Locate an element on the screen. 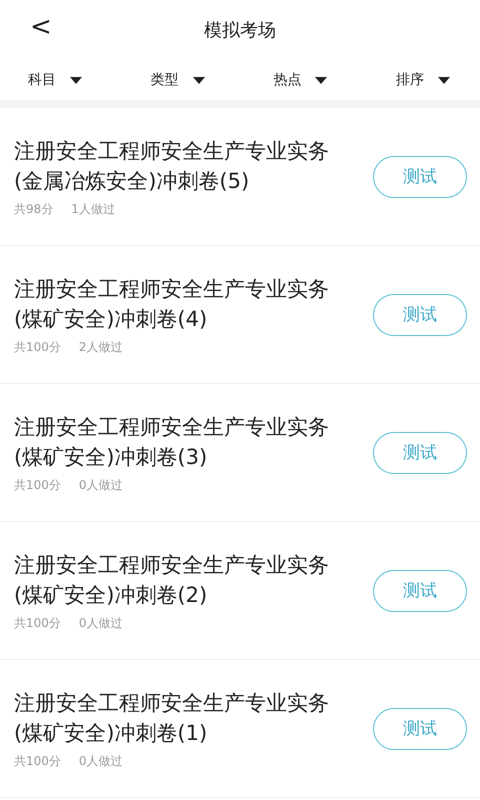 This screenshot has width=480, height=800. total-score: 共98分 is located at coordinates (34, 209).